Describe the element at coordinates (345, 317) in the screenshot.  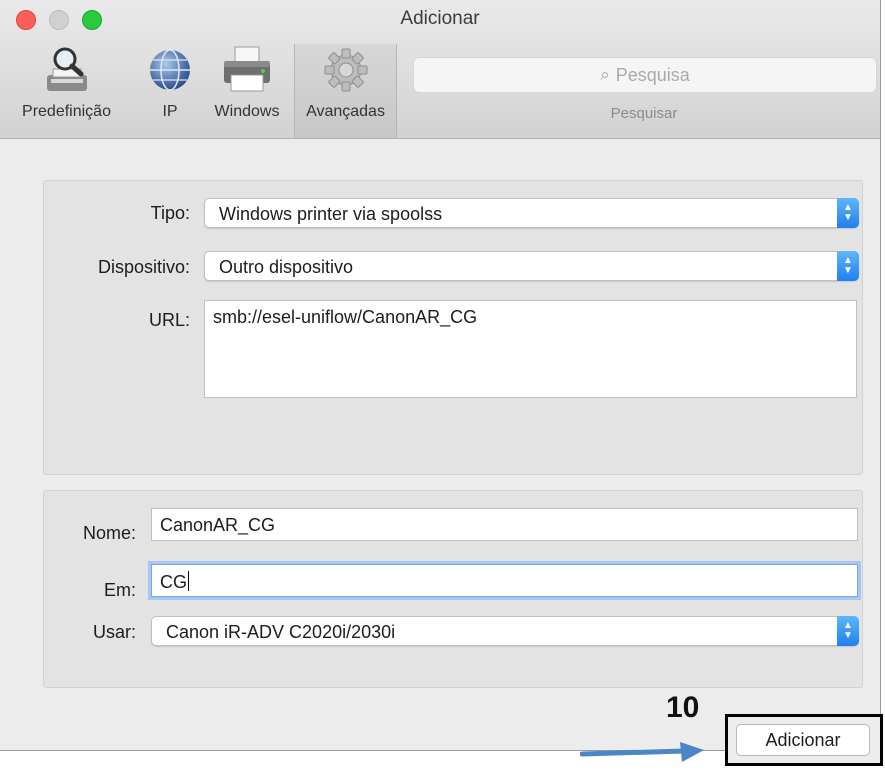
I see `url-value: smb://esel-uniflow/CanonAR_CG` at that location.